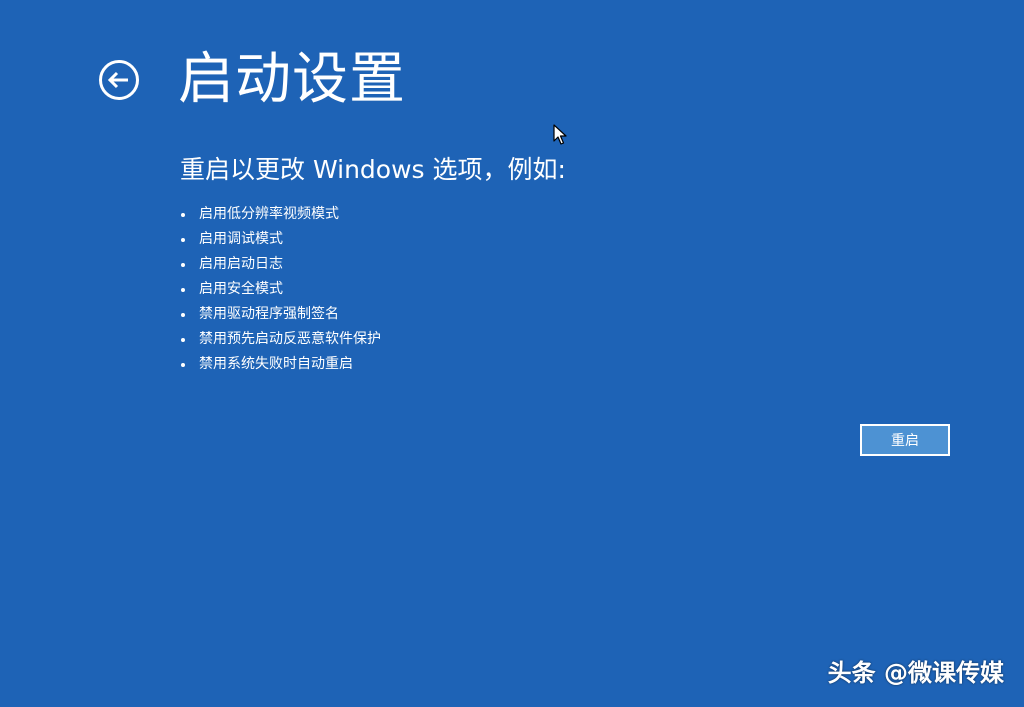 This screenshot has height=707, width=1024. I want to click on back-button, so click(119, 80).